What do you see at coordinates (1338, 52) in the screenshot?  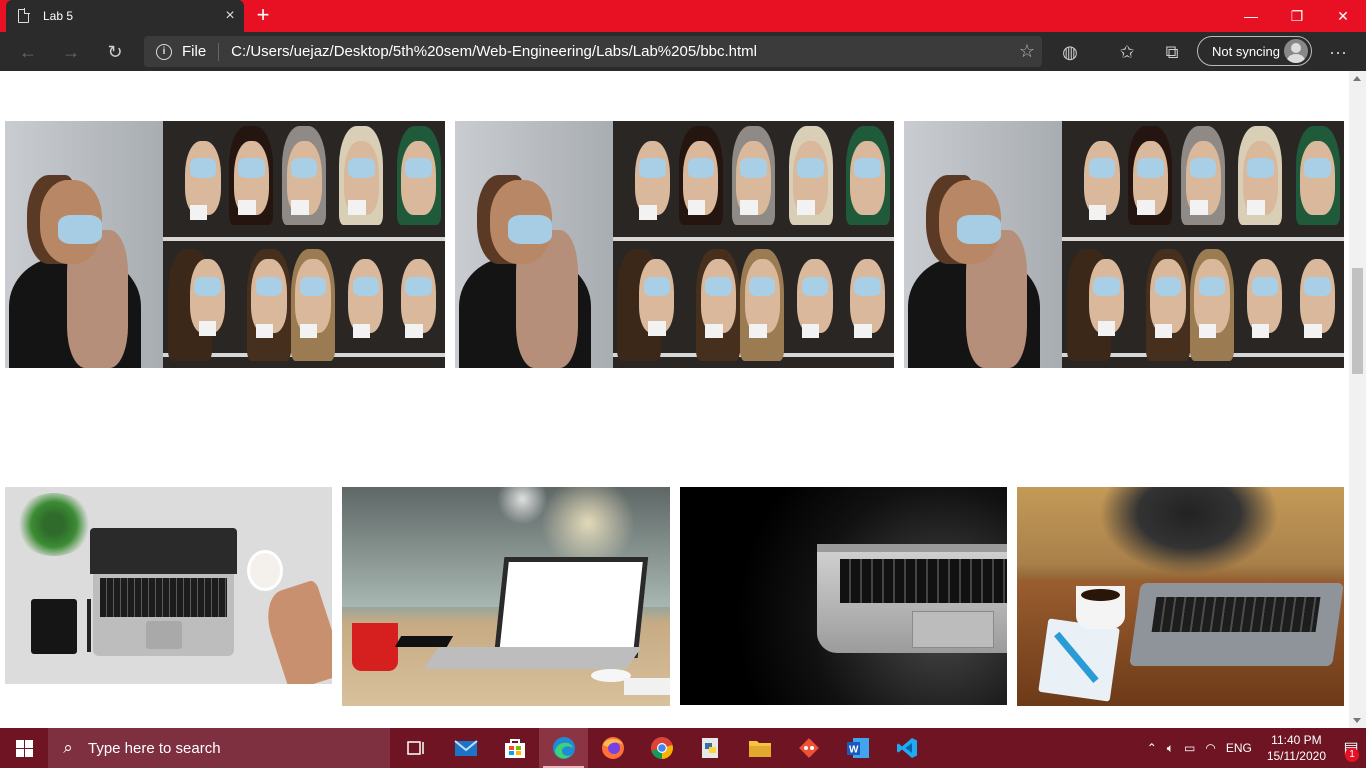 I see `more-menu-icon: ···` at bounding box center [1338, 52].